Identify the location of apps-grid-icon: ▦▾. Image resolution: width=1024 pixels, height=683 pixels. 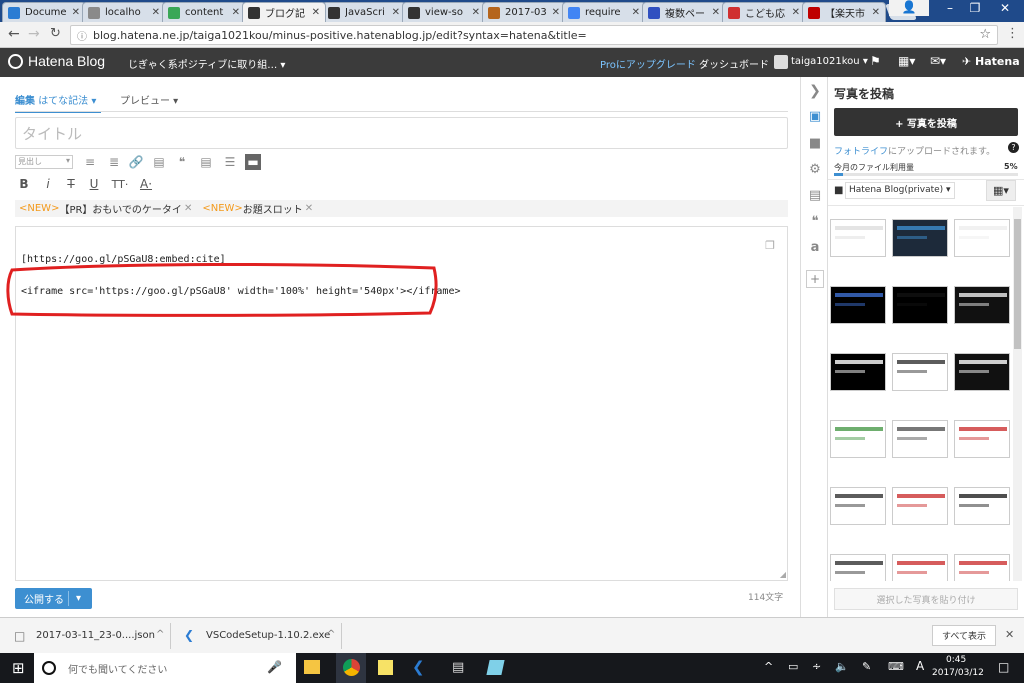
(906, 61).